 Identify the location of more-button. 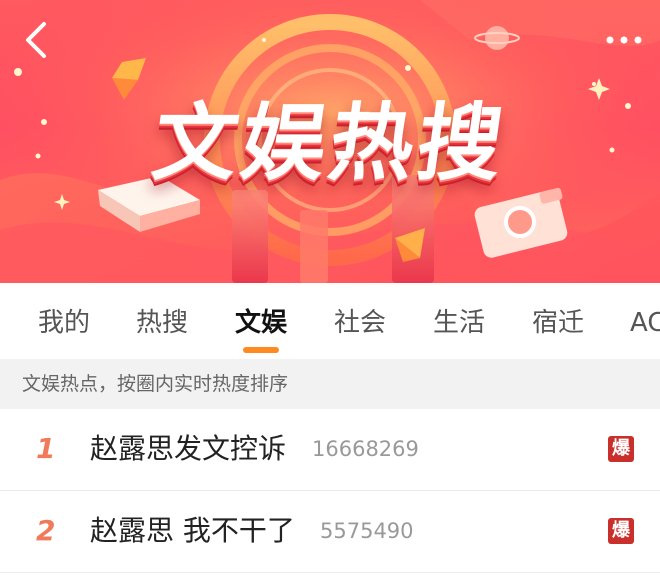
(624, 40).